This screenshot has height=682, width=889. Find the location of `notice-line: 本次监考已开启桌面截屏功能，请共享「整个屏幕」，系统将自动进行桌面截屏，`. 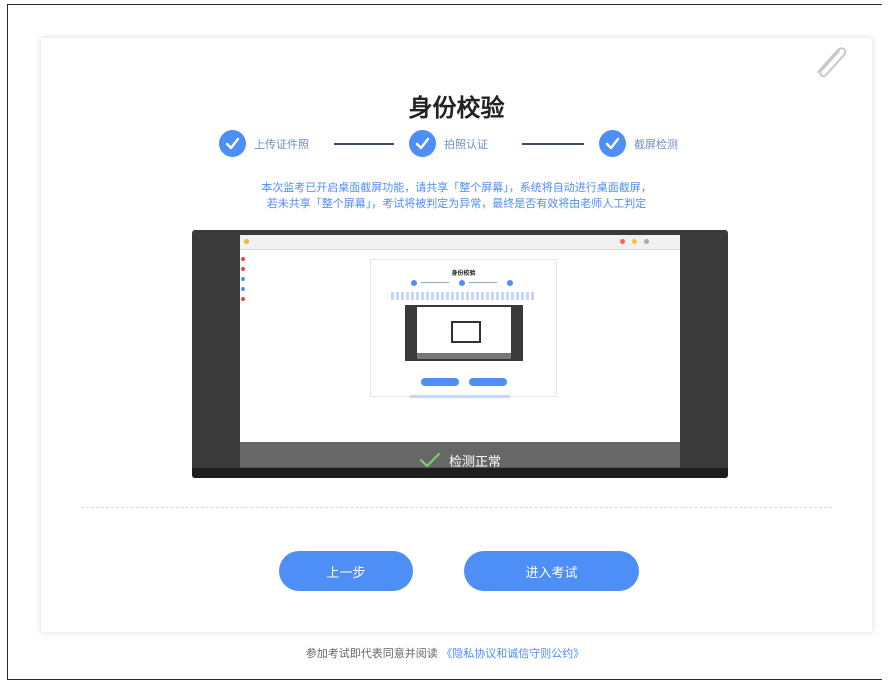

notice-line: 本次监考已开启桌面截屏功能，请共享「整个屏幕」，系统将自动进行桌面截屏， is located at coordinates (456, 187).